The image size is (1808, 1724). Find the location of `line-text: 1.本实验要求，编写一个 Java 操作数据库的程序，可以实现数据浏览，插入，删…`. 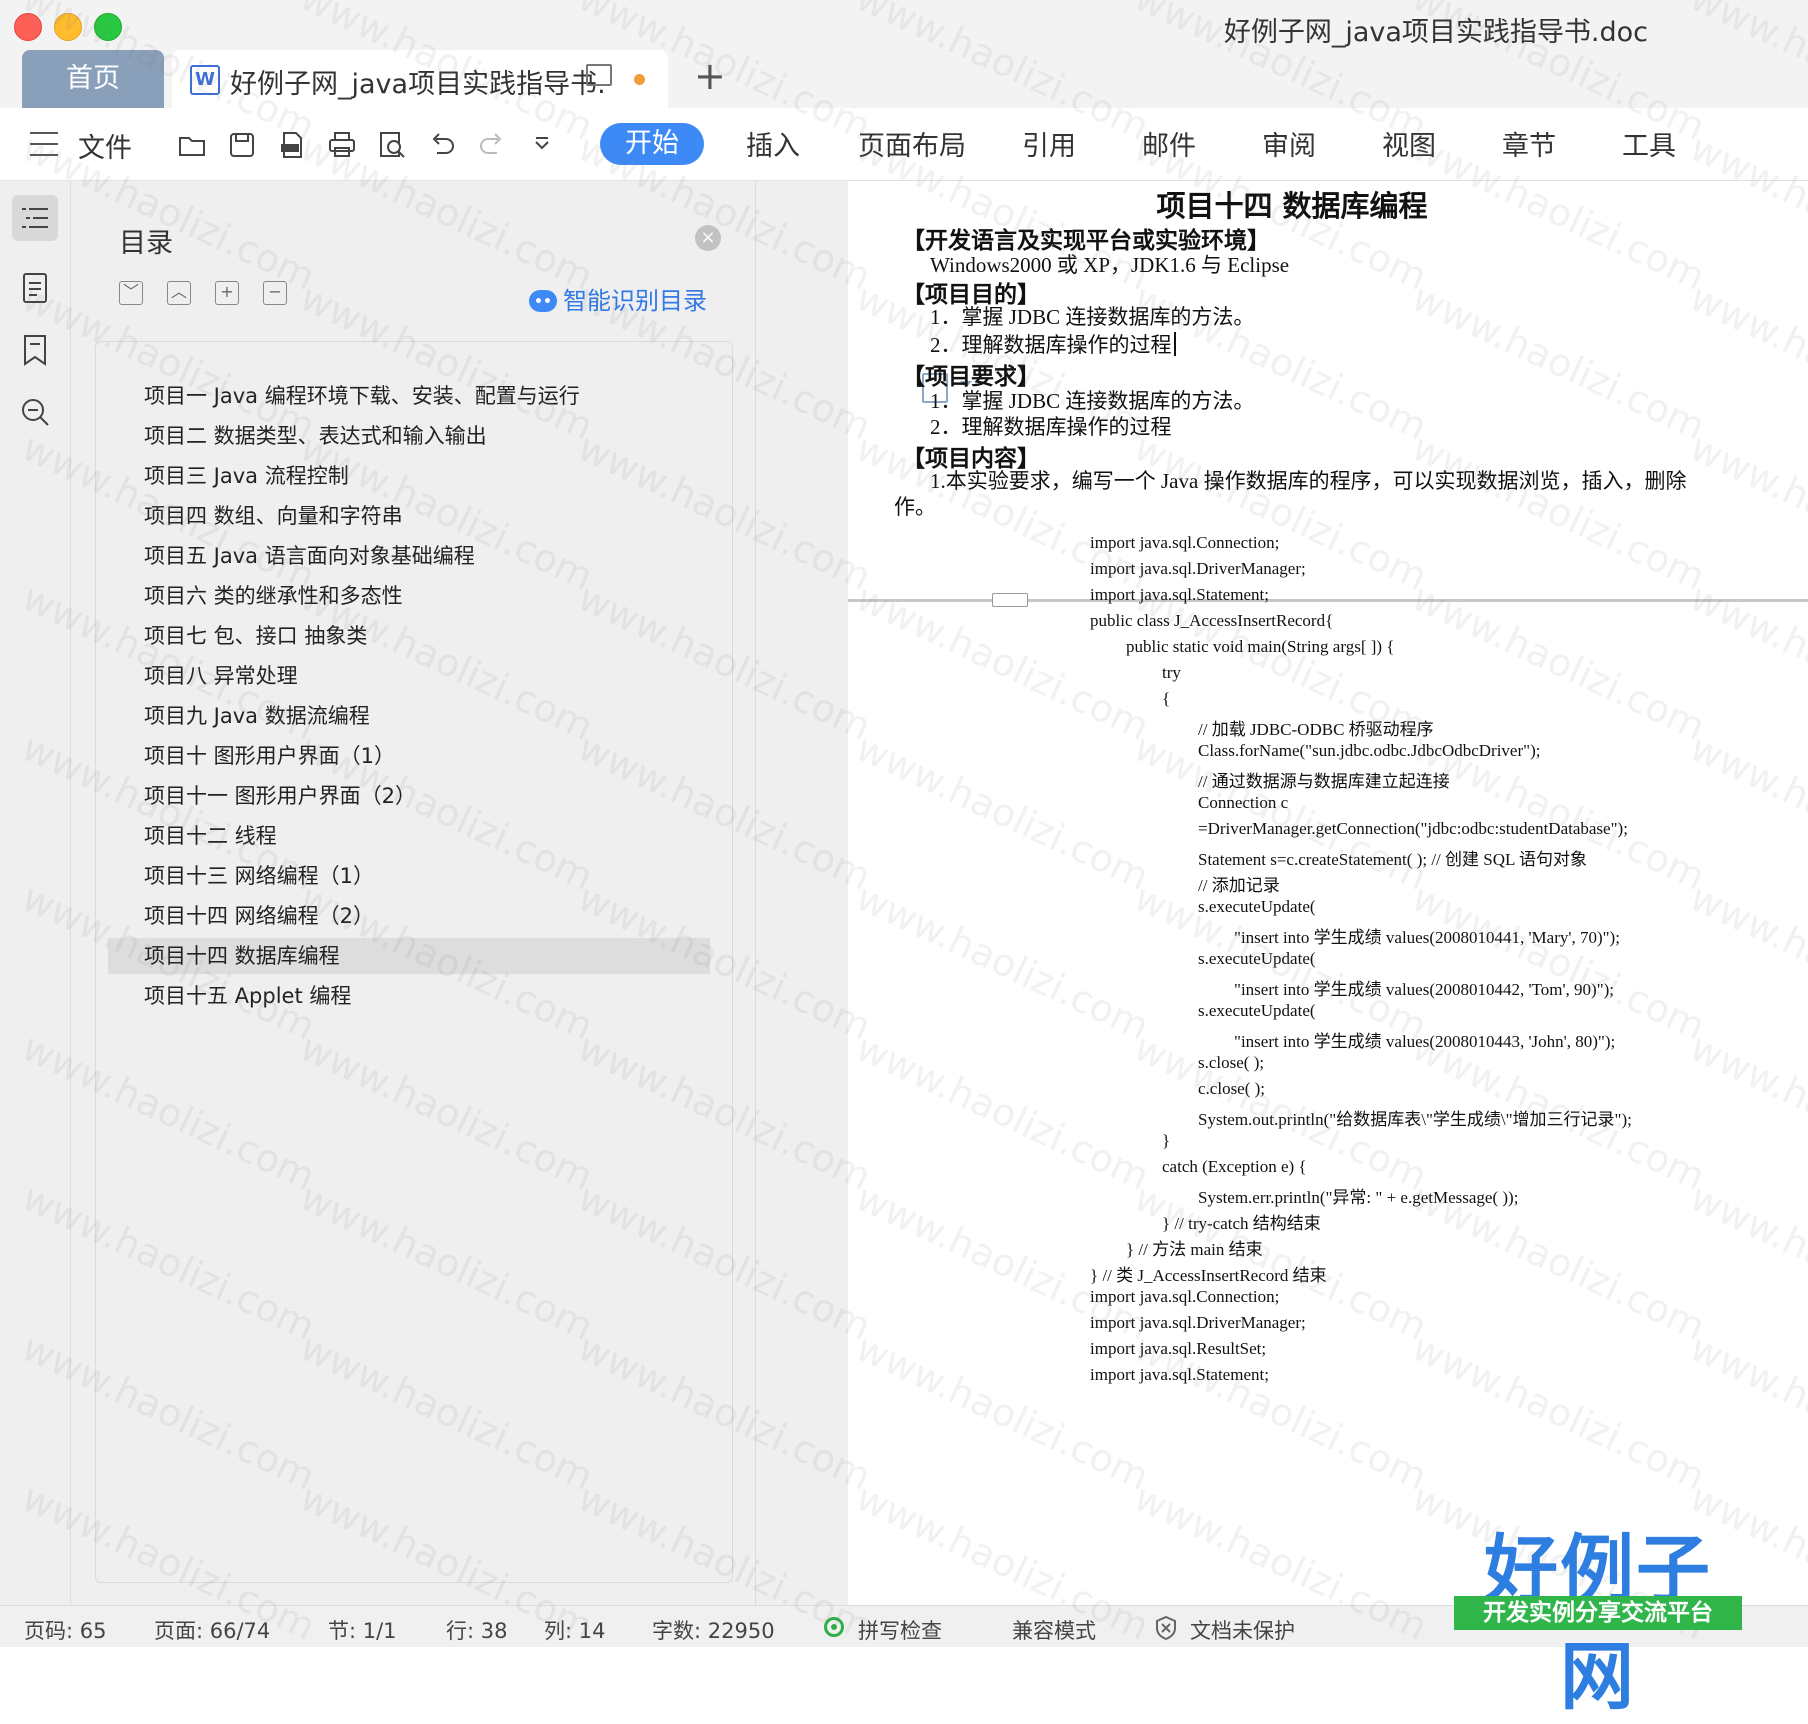

line-text: 1.本实验要求，编写一个 Java 操作数据库的程序，可以实现数据浏览，插入，删… is located at coordinates (1308, 481).